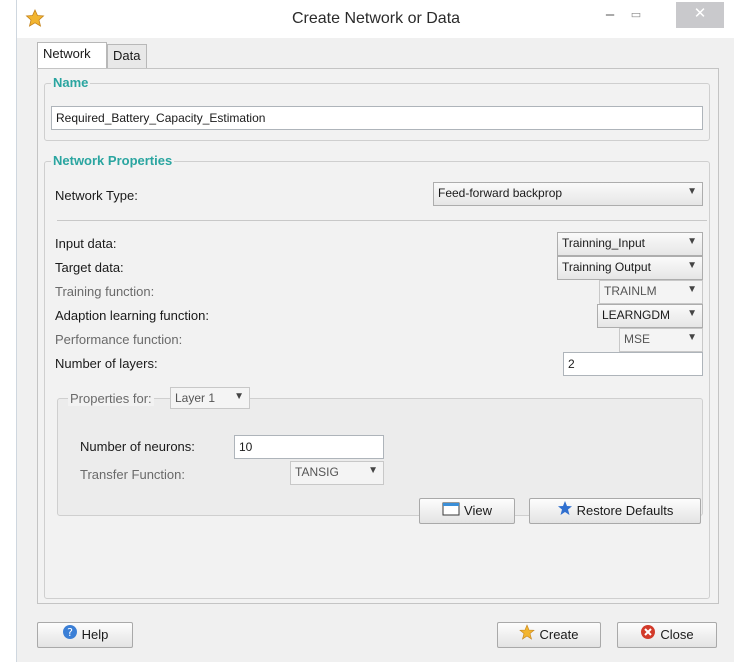 This screenshot has height=662, width=734. What do you see at coordinates (559, 634) in the screenshot?
I see `create-label: Create` at bounding box center [559, 634].